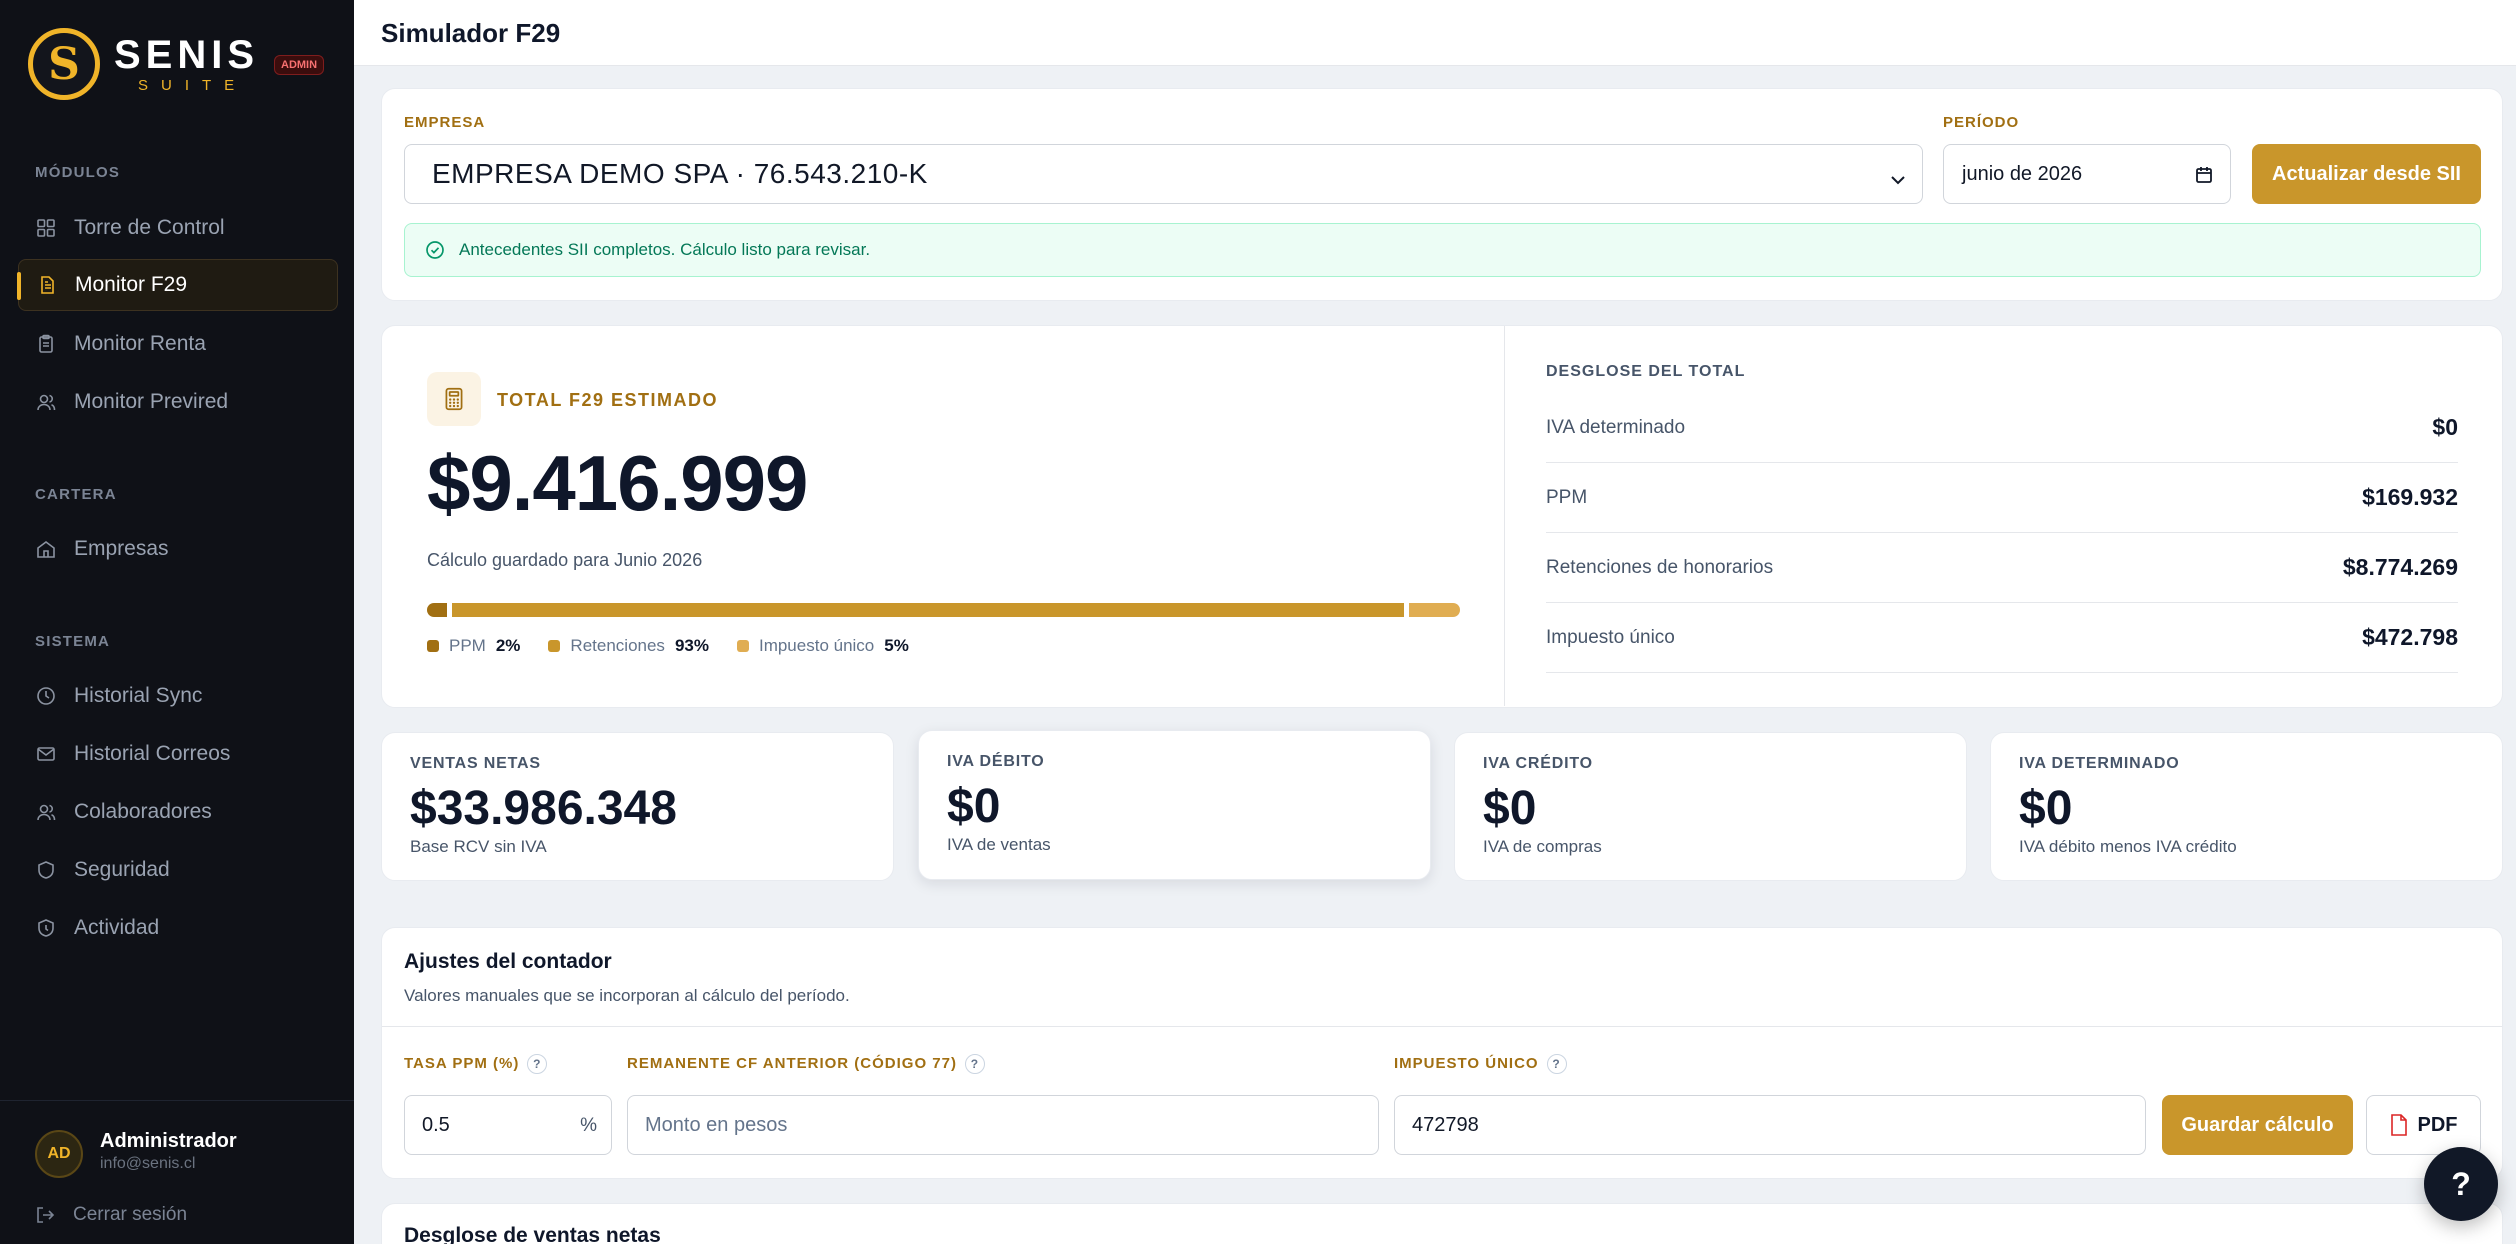  What do you see at coordinates (2002, 498) in the screenshot?
I see `breakdown-row: PPM $169.932` at bounding box center [2002, 498].